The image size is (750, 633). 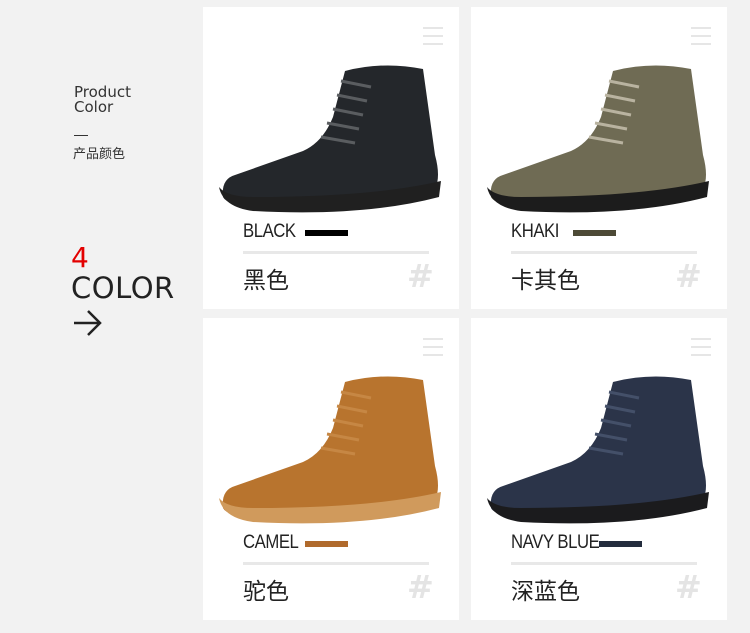 What do you see at coordinates (535, 231) in the screenshot?
I see `color-name-en: KHAKI` at bounding box center [535, 231].